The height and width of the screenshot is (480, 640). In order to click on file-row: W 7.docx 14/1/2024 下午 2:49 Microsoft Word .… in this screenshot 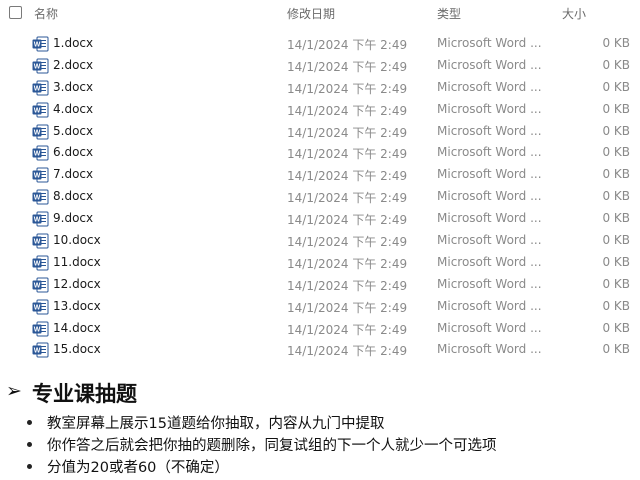, I will do `click(320, 175)`.